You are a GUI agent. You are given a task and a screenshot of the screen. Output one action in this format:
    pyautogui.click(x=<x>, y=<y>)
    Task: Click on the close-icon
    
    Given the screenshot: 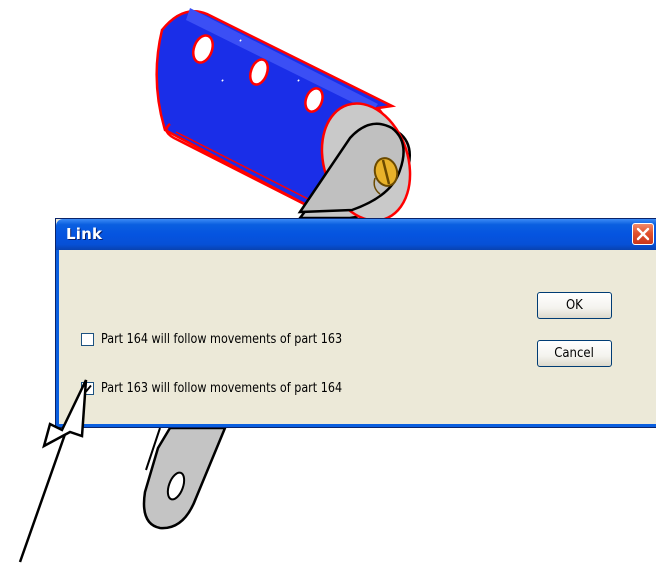 What is the action you would take?
    pyautogui.click(x=643, y=234)
    